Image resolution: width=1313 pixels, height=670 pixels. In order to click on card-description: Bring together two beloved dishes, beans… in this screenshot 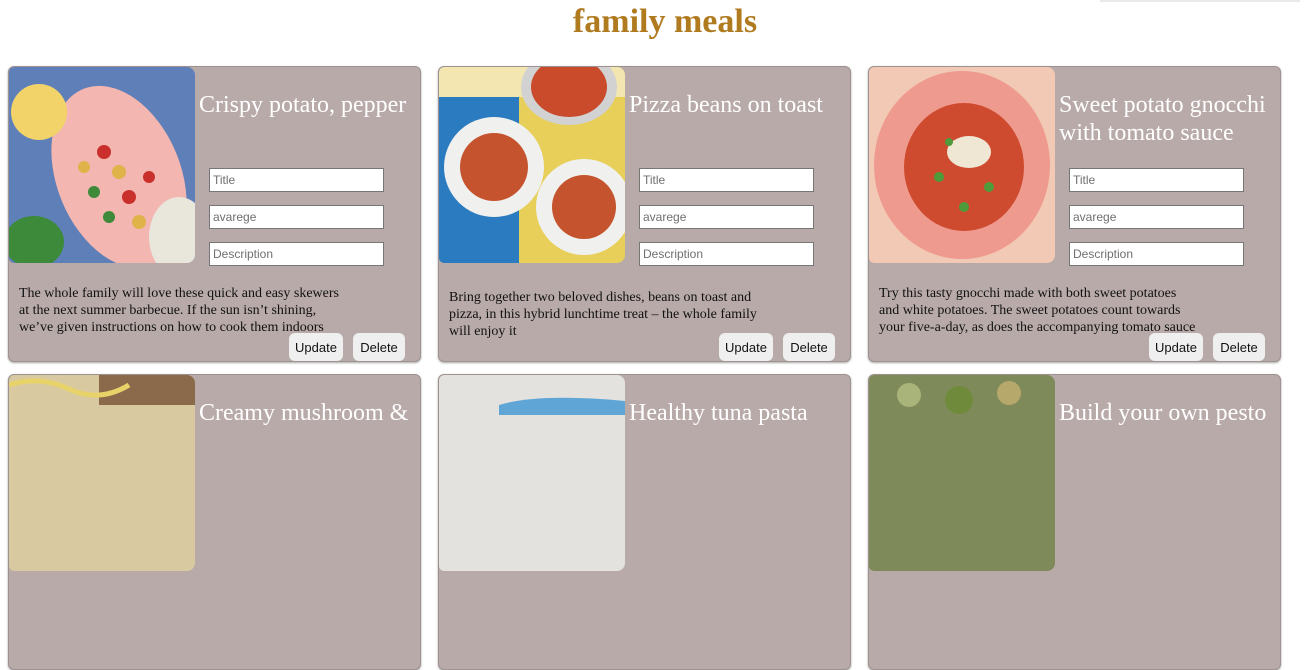, I will do `click(603, 314)`.